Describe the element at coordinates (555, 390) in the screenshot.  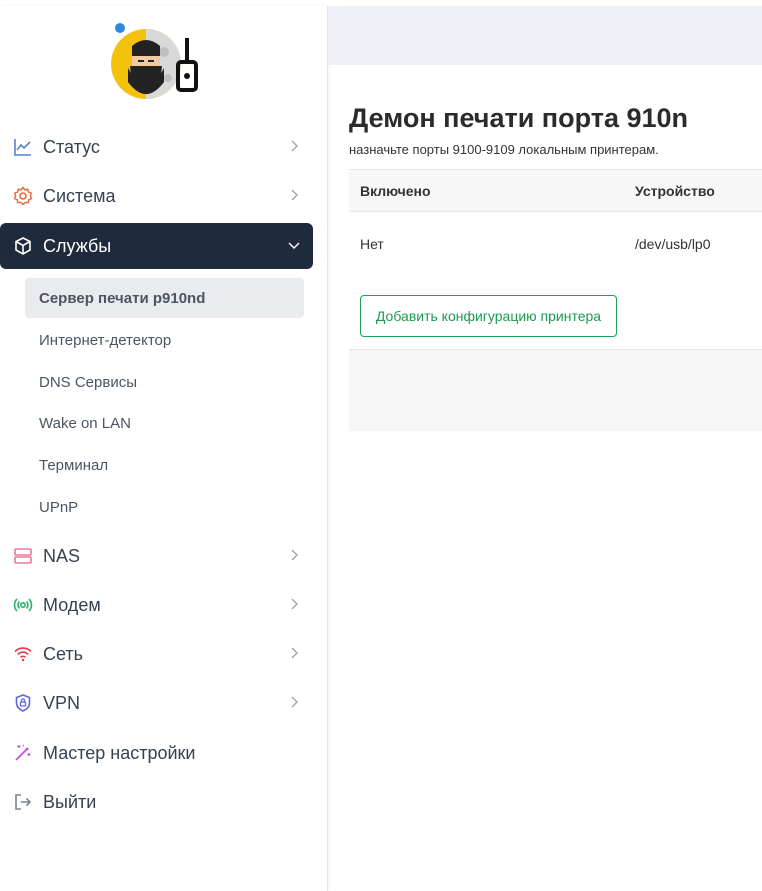
I see `table-footer` at that location.